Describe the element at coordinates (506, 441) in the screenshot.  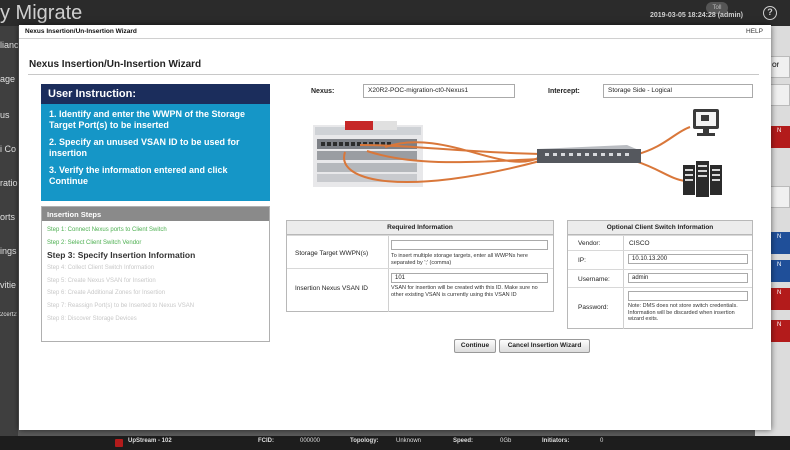
I see `speed-value: 0Gb` at that location.